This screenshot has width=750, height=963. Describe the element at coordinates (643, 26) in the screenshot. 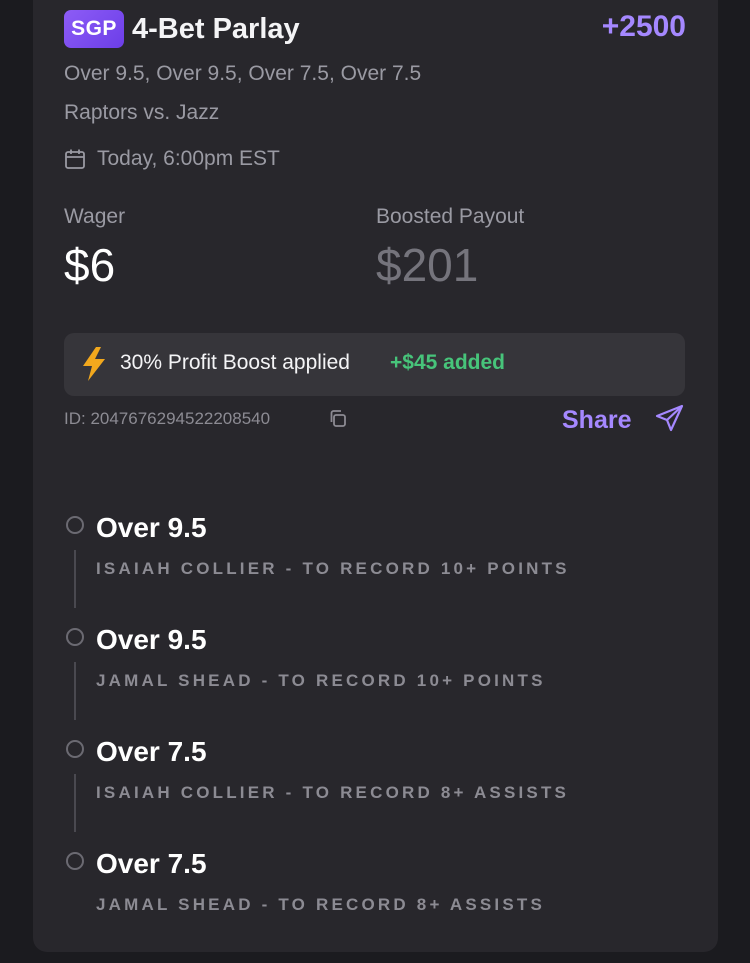

I see `bet-odds: +2500` at that location.